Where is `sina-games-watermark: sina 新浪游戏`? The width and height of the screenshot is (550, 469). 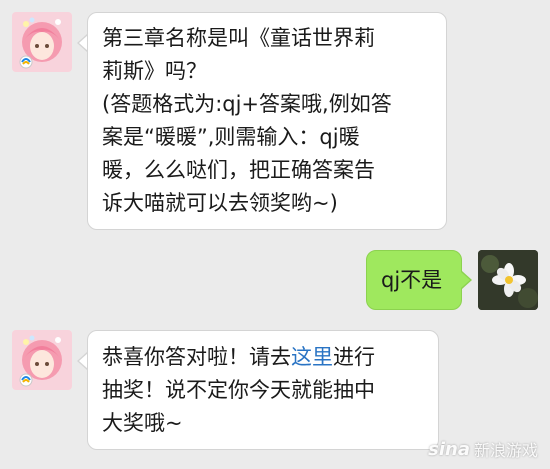 sina-games-watermark: sina 新浪游戏 is located at coordinates (483, 449).